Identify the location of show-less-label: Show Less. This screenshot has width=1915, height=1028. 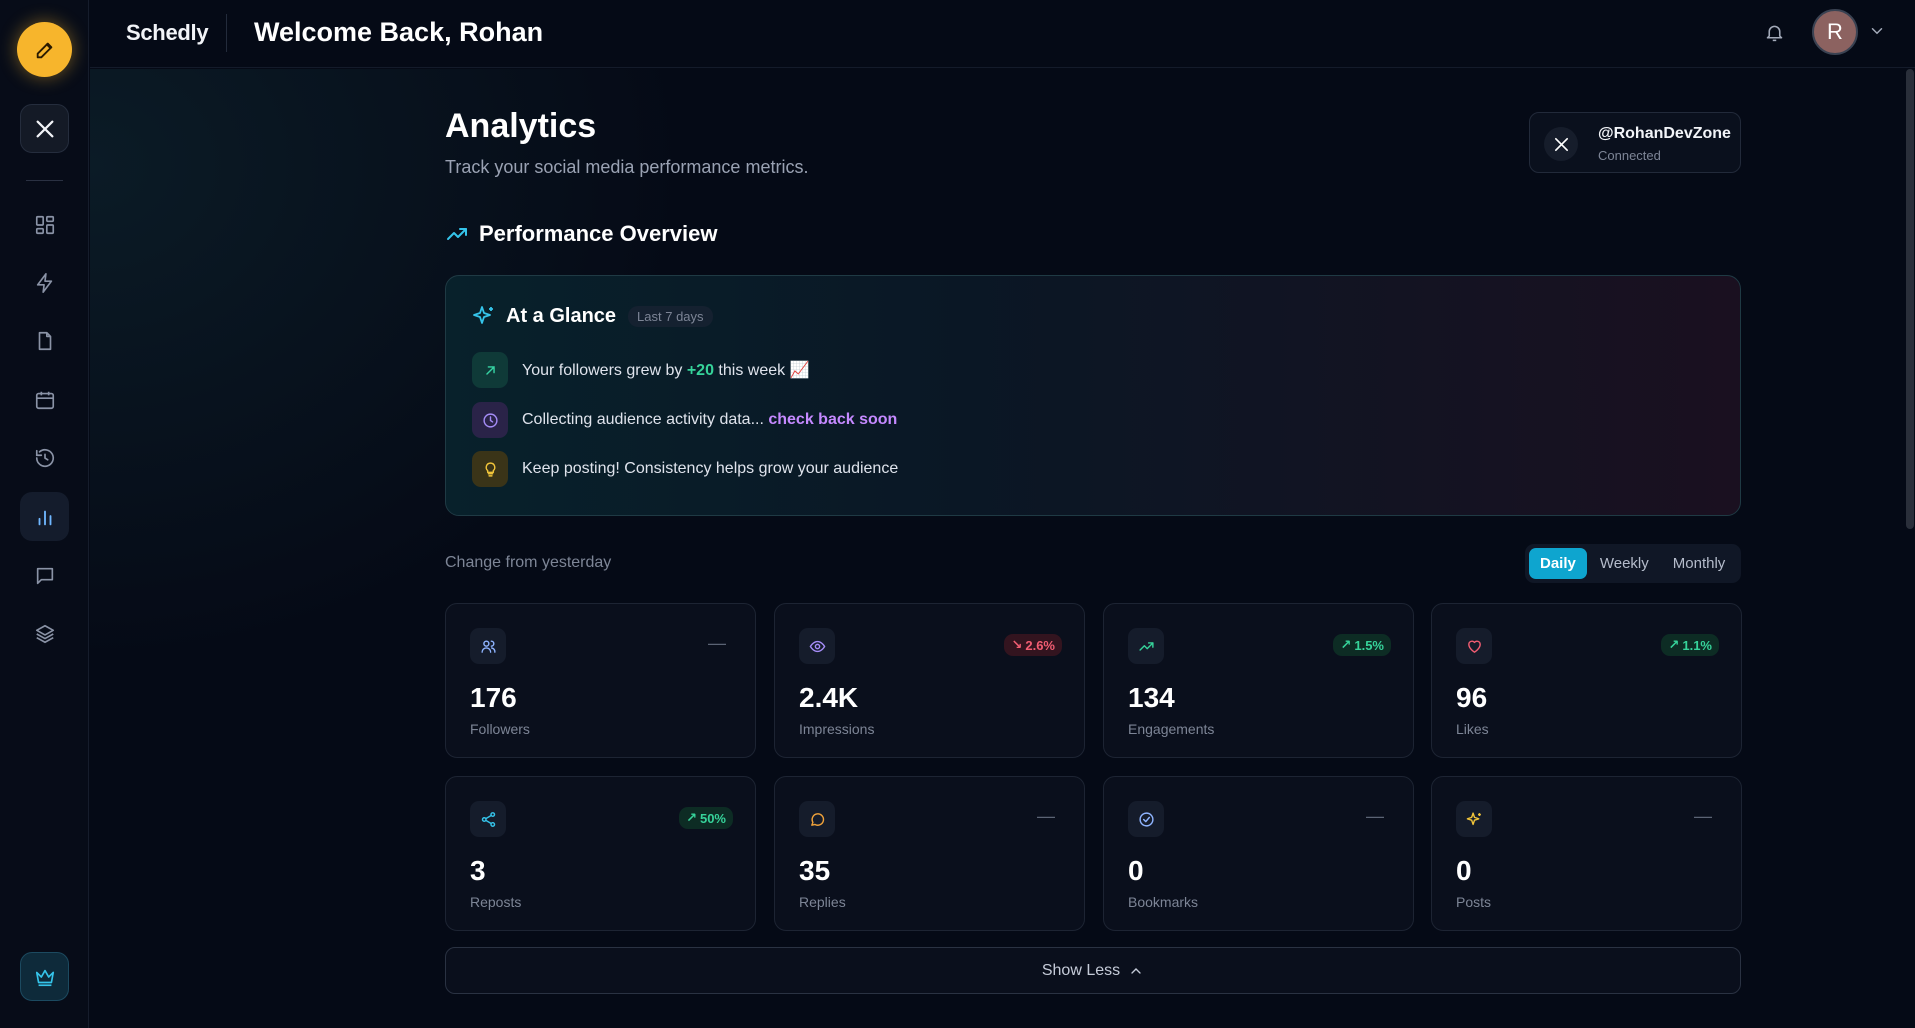
(1081, 970).